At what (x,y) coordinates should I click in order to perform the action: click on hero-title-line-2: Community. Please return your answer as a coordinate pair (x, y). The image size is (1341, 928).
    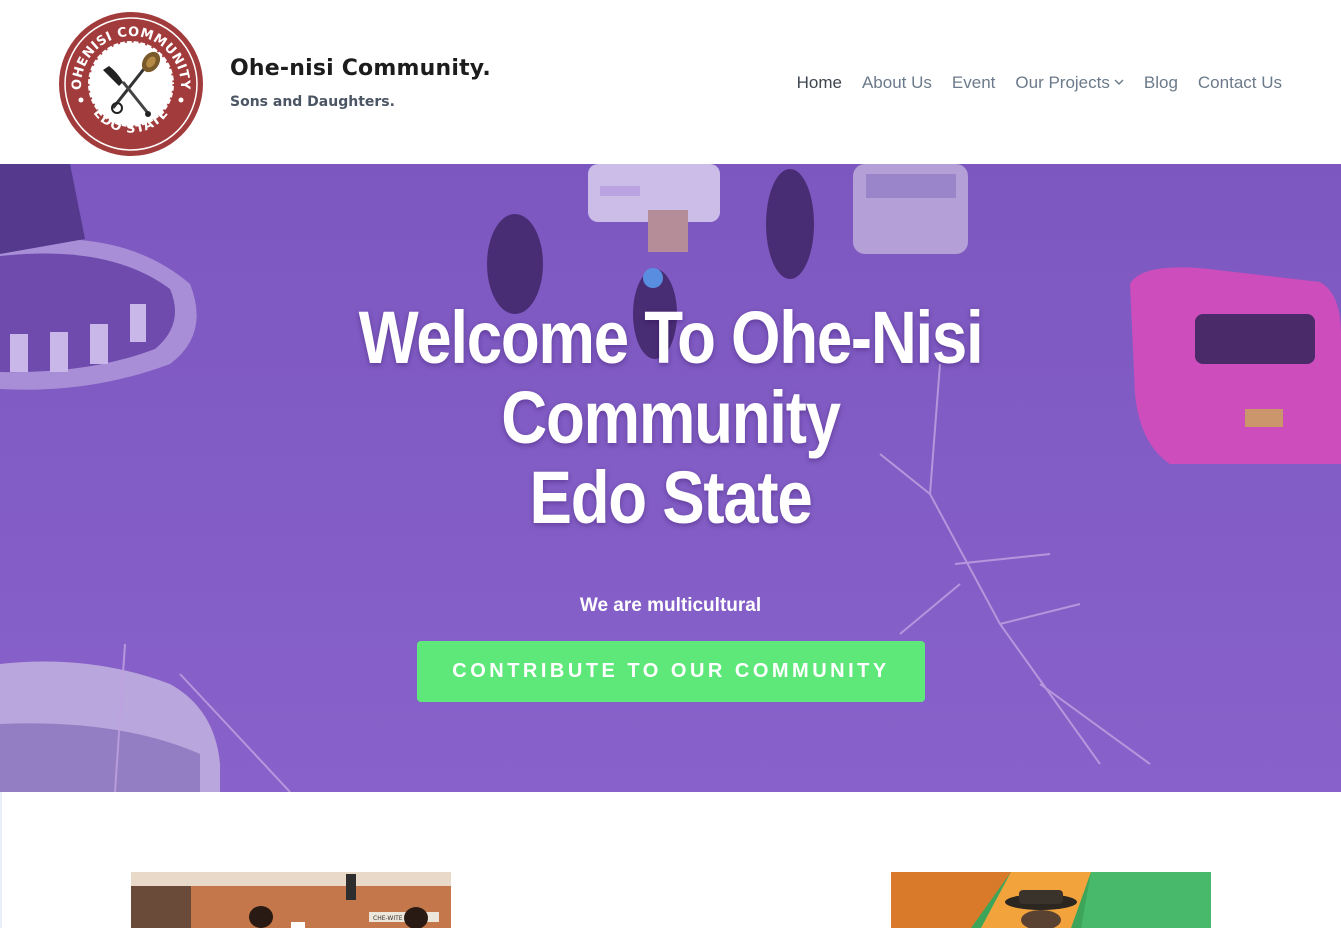
    Looking at the image, I should click on (671, 417).